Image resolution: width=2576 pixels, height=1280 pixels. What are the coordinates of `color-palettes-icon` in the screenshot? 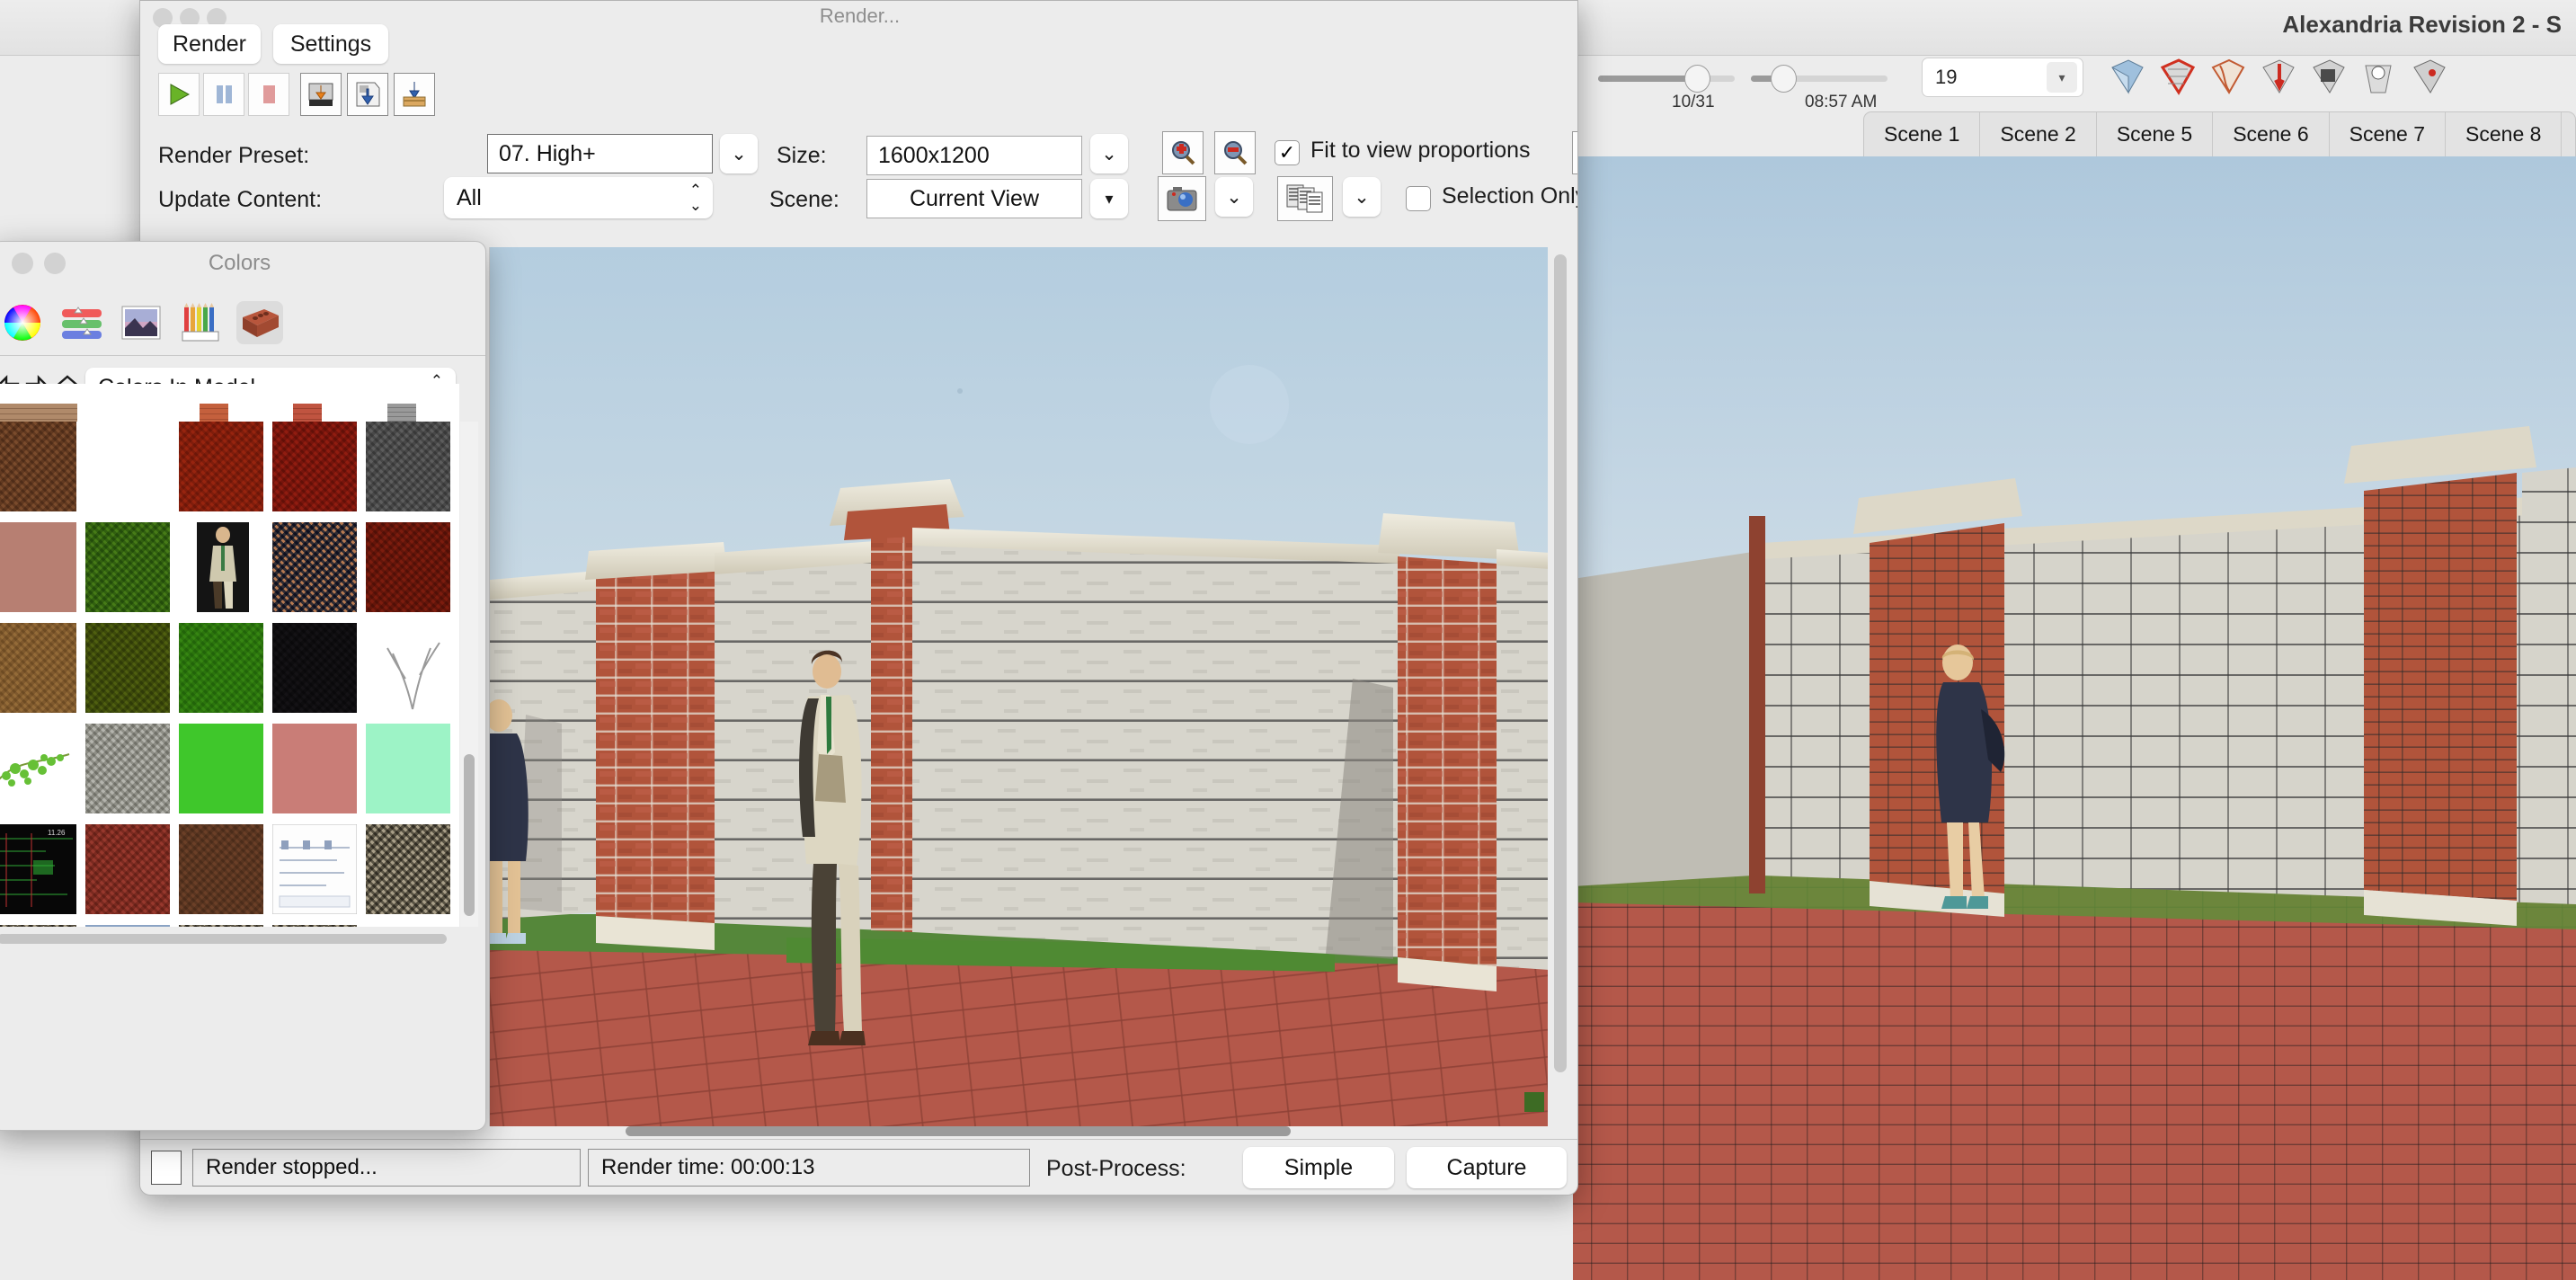 It's located at (141, 322).